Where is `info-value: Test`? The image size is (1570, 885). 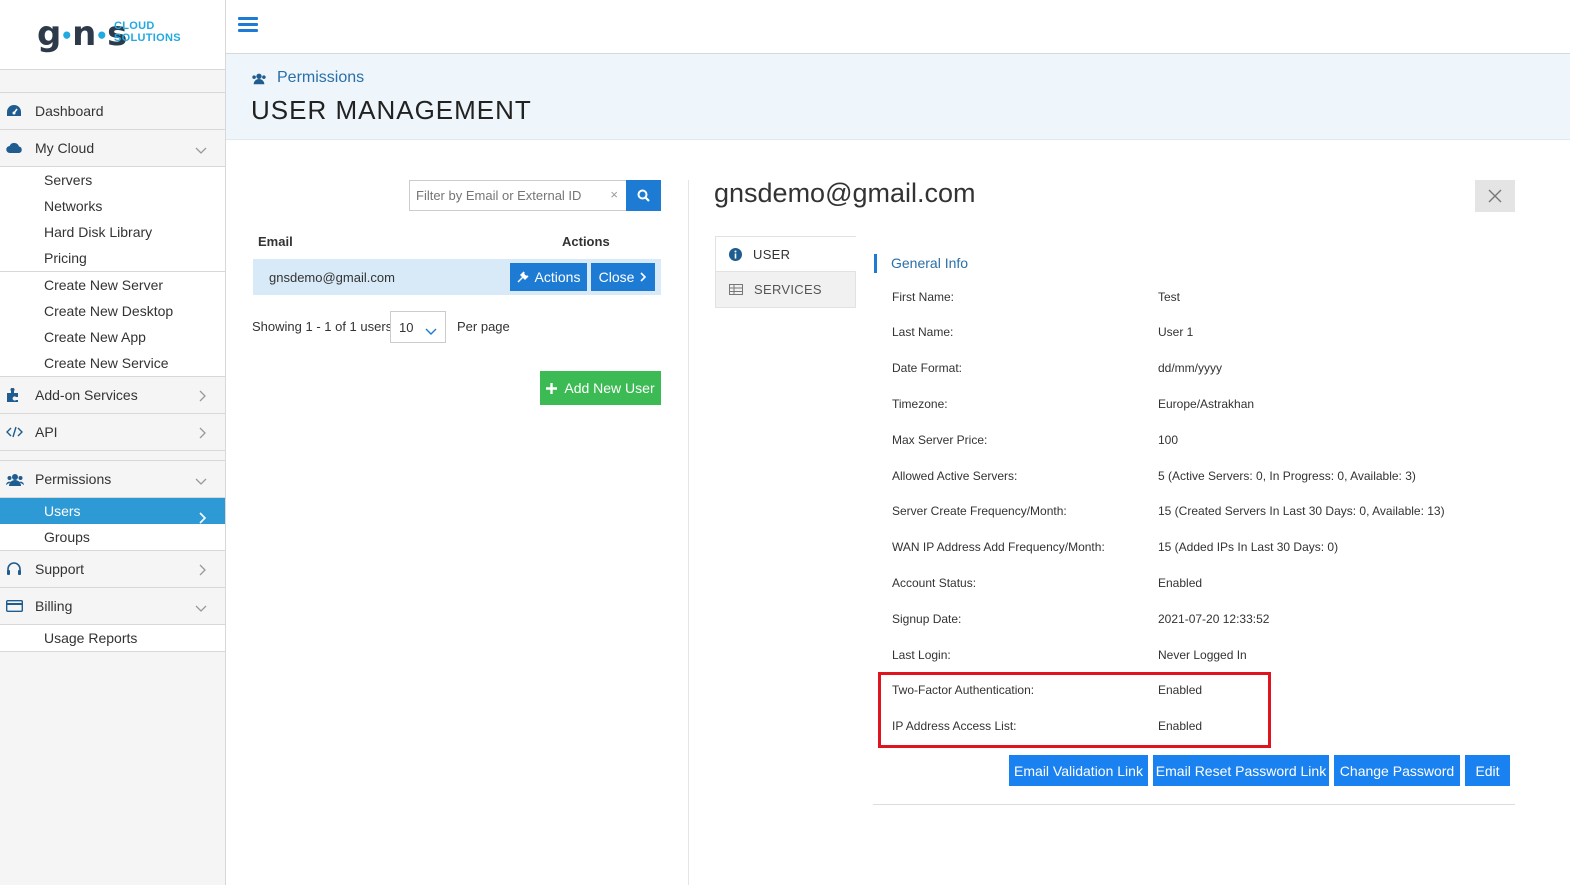 info-value: Test is located at coordinates (1169, 297).